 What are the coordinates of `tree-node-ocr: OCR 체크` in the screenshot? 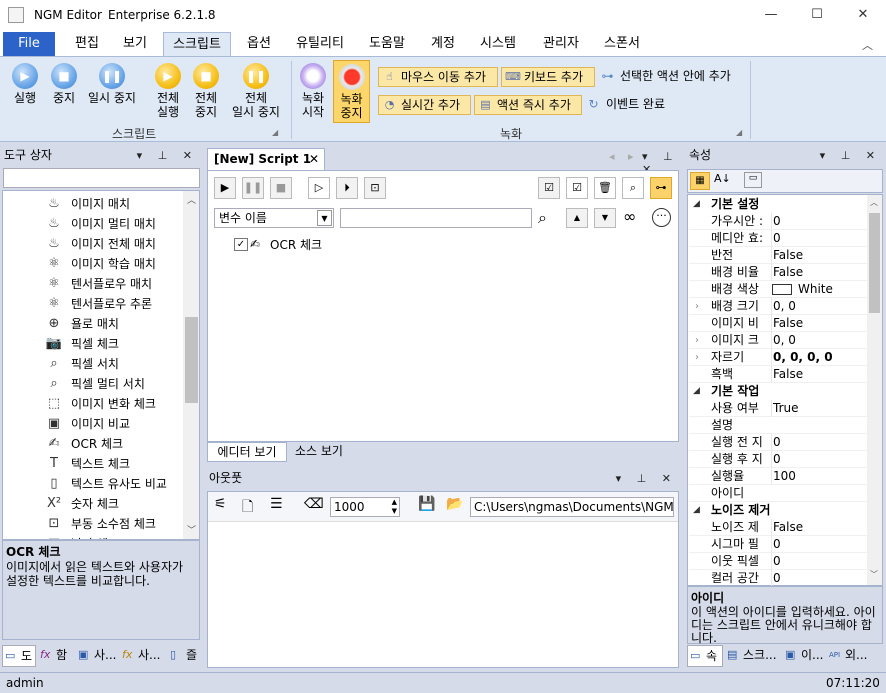 It's located at (296, 244).